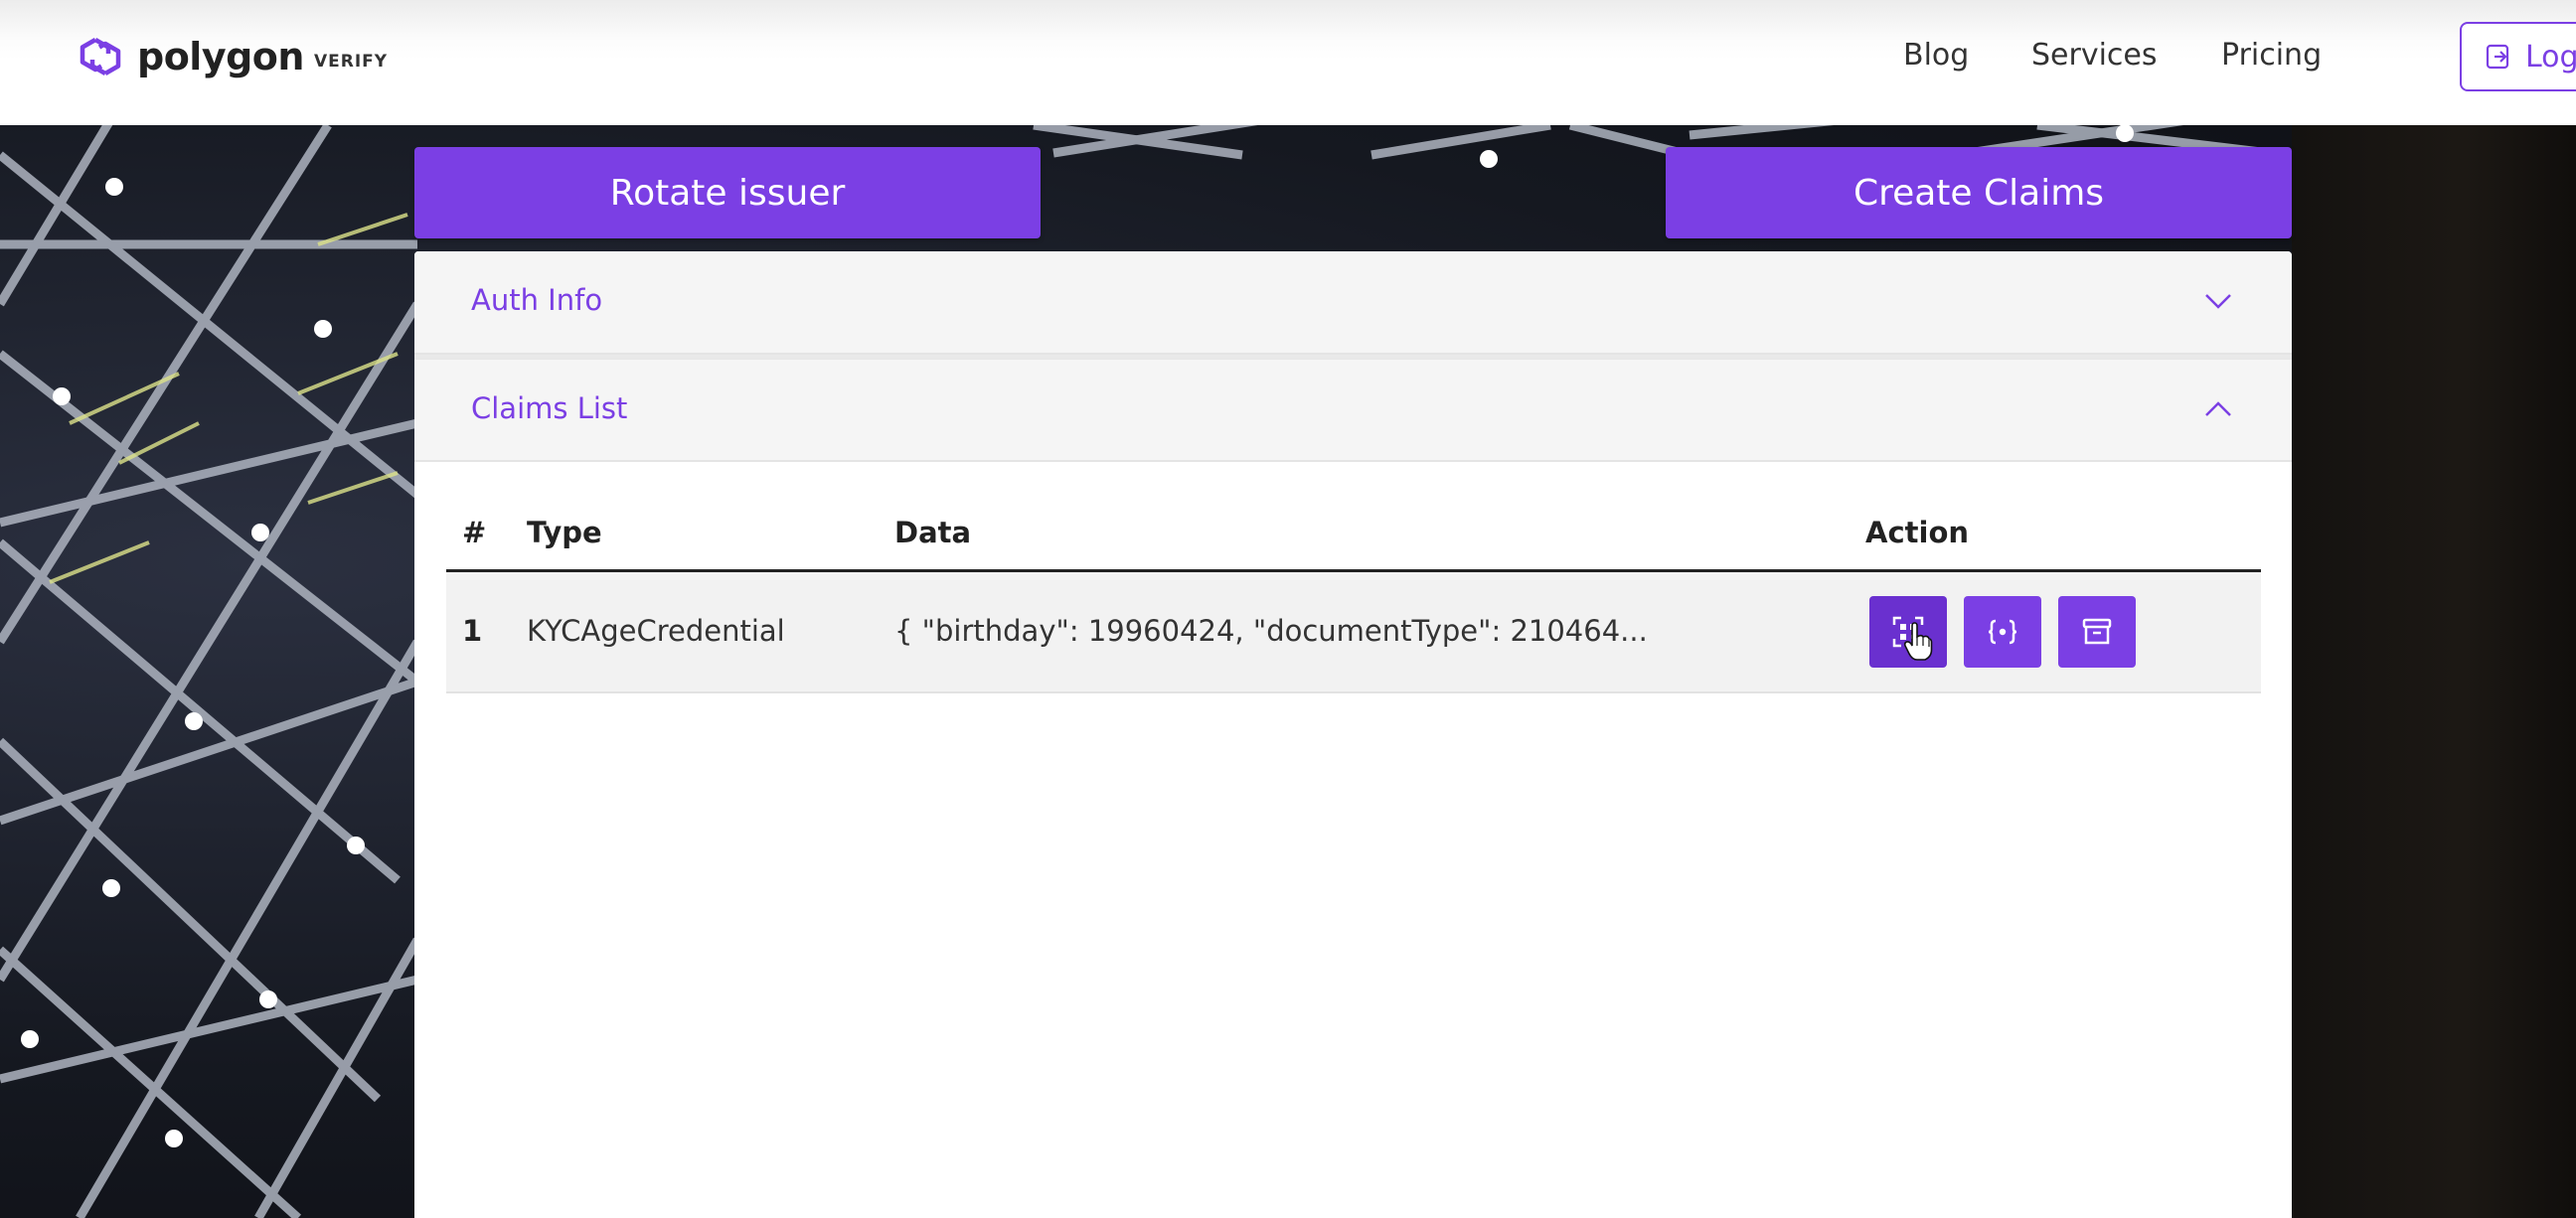 This screenshot has width=2576, height=1218. I want to click on rotate-issuer-button: Rotate issuer, so click(727, 192).